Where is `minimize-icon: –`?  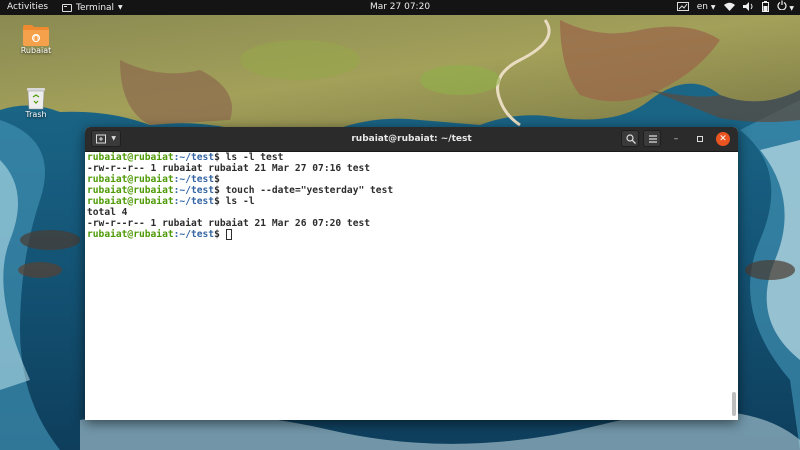
minimize-icon: – is located at coordinates (676, 139).